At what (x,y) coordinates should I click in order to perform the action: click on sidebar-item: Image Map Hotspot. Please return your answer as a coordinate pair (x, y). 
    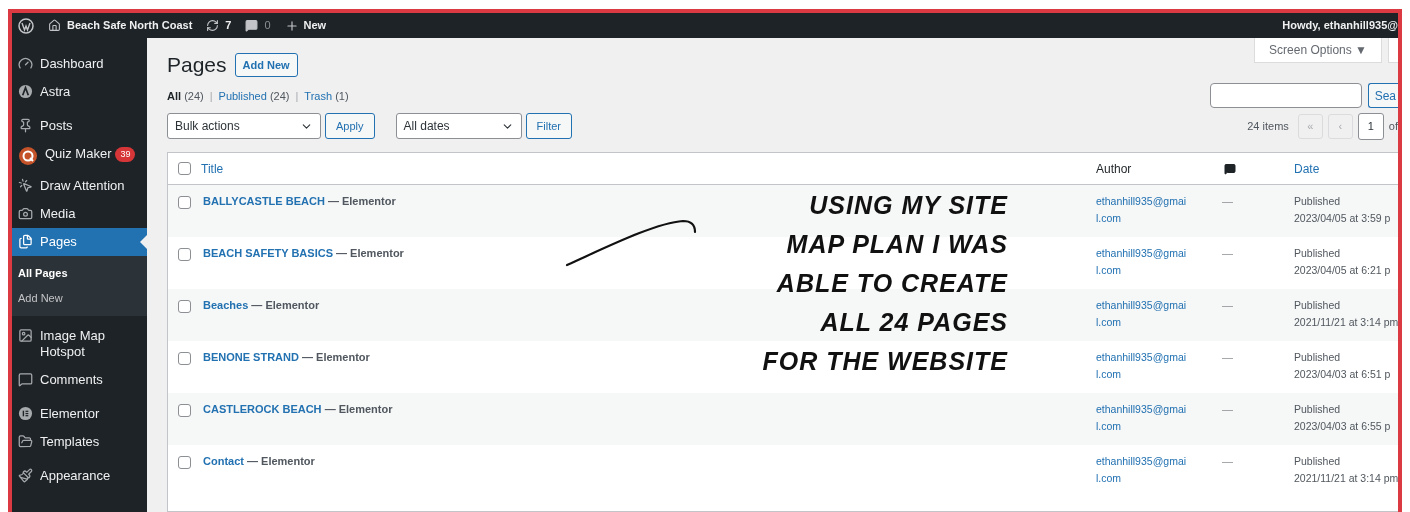
    Looking at the image, I should click on (79, 344).